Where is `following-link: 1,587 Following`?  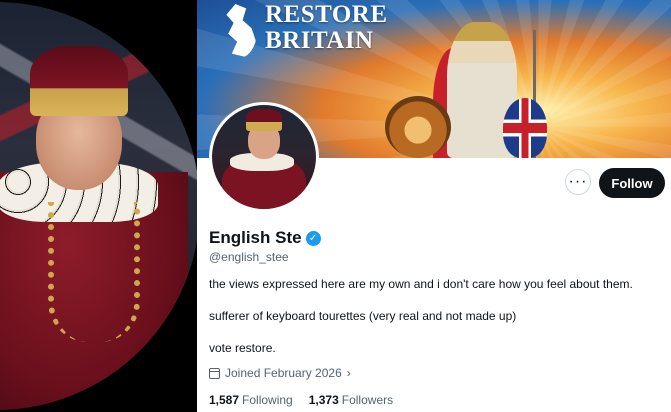 following-link: 1,587 Following is located at coordinates (251, 400).